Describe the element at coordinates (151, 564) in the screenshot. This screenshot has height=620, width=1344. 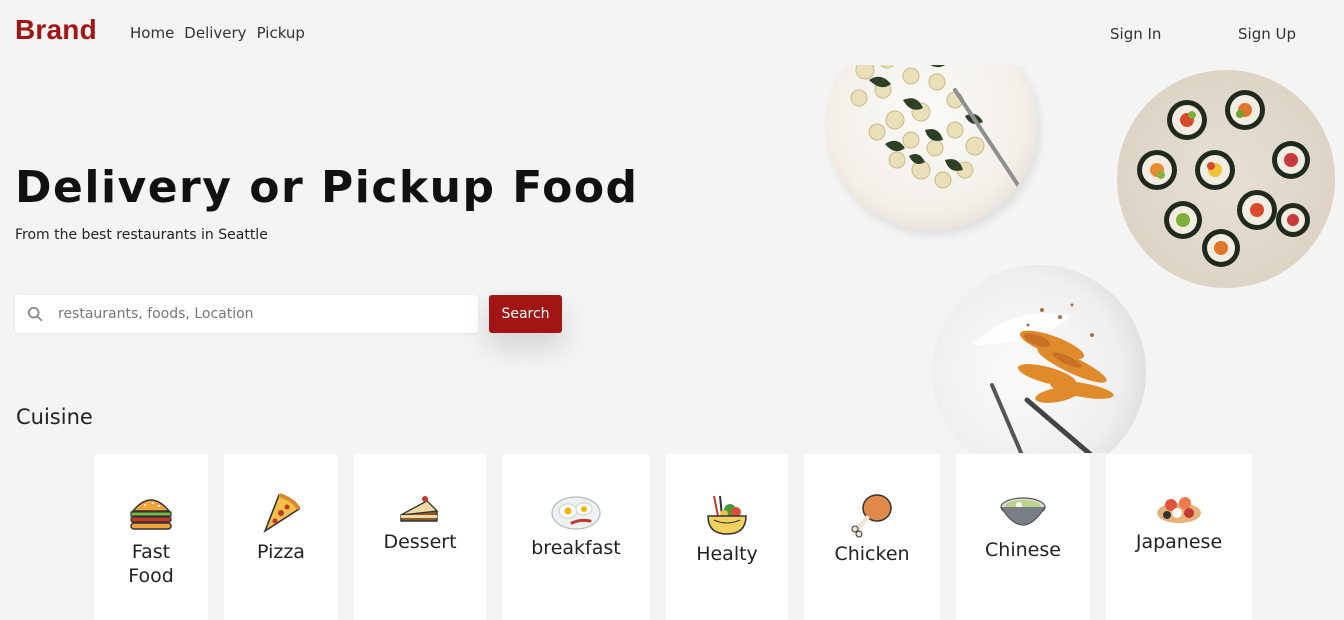
I see `cuisine-label: Fast Food` at that location.